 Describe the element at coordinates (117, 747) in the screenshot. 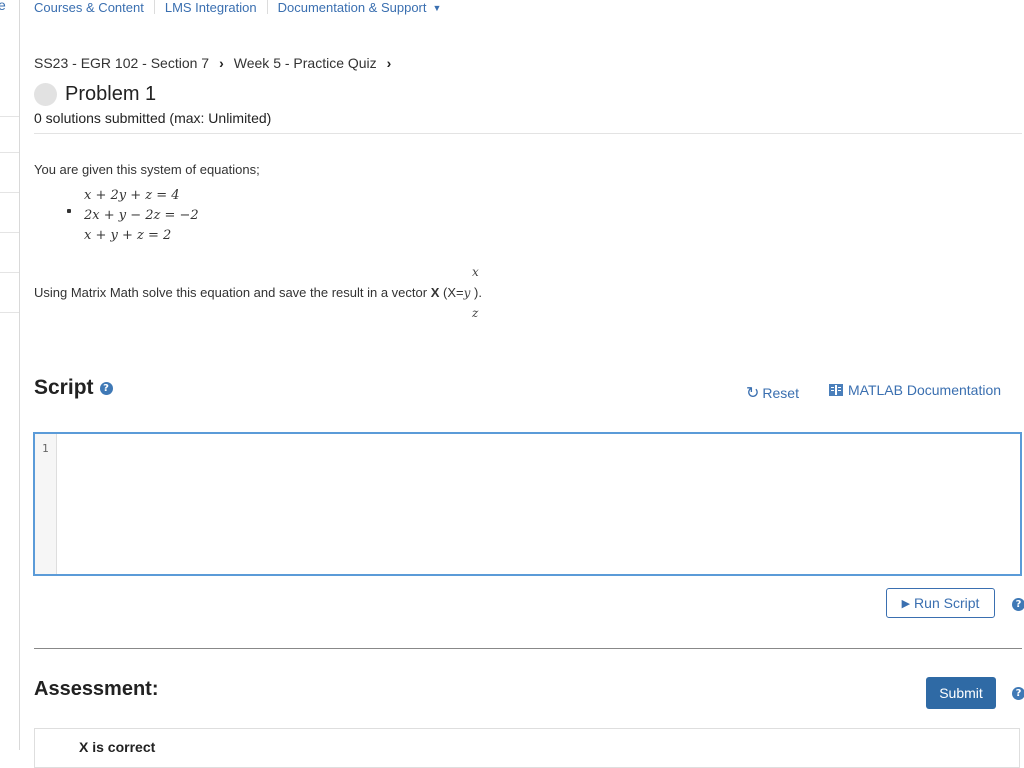

I see `assessment-item: X is correct` at that location.